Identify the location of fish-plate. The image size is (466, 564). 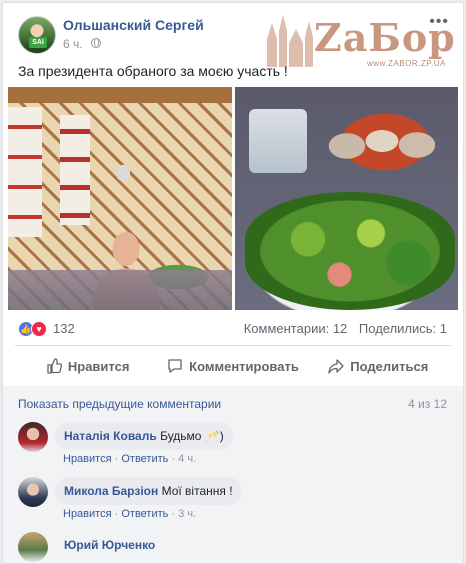
(381, 142).